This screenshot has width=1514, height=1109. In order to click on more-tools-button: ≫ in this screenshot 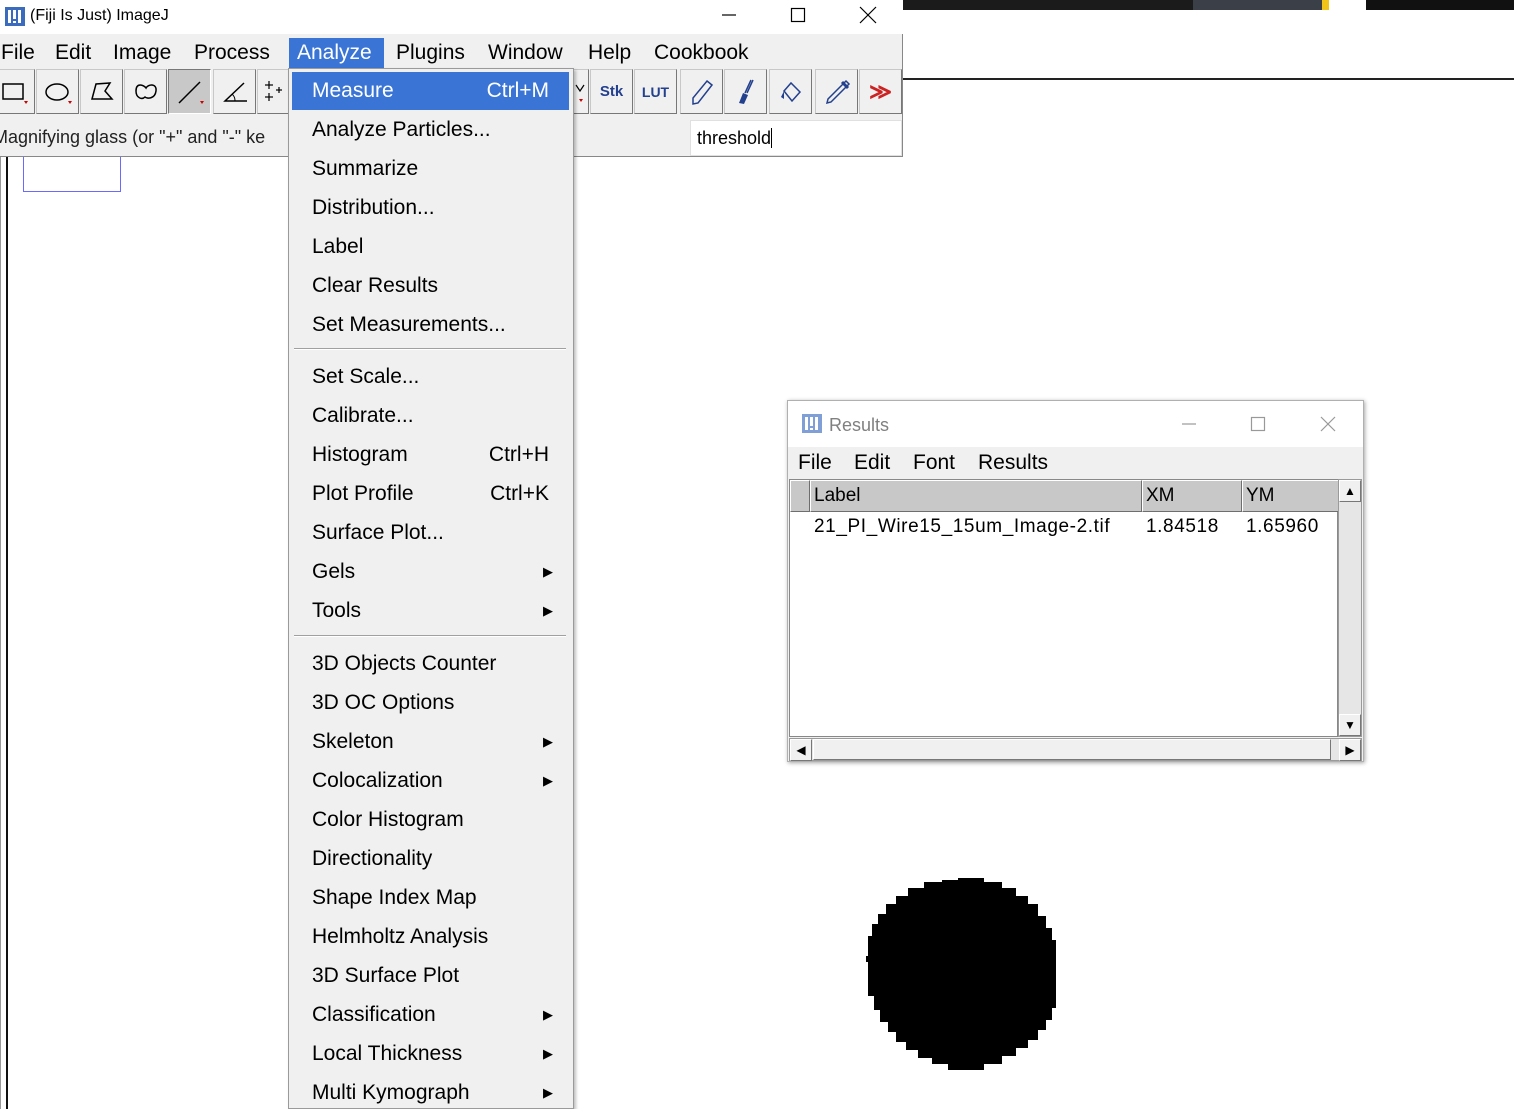, I will do `click(880, 91)`.